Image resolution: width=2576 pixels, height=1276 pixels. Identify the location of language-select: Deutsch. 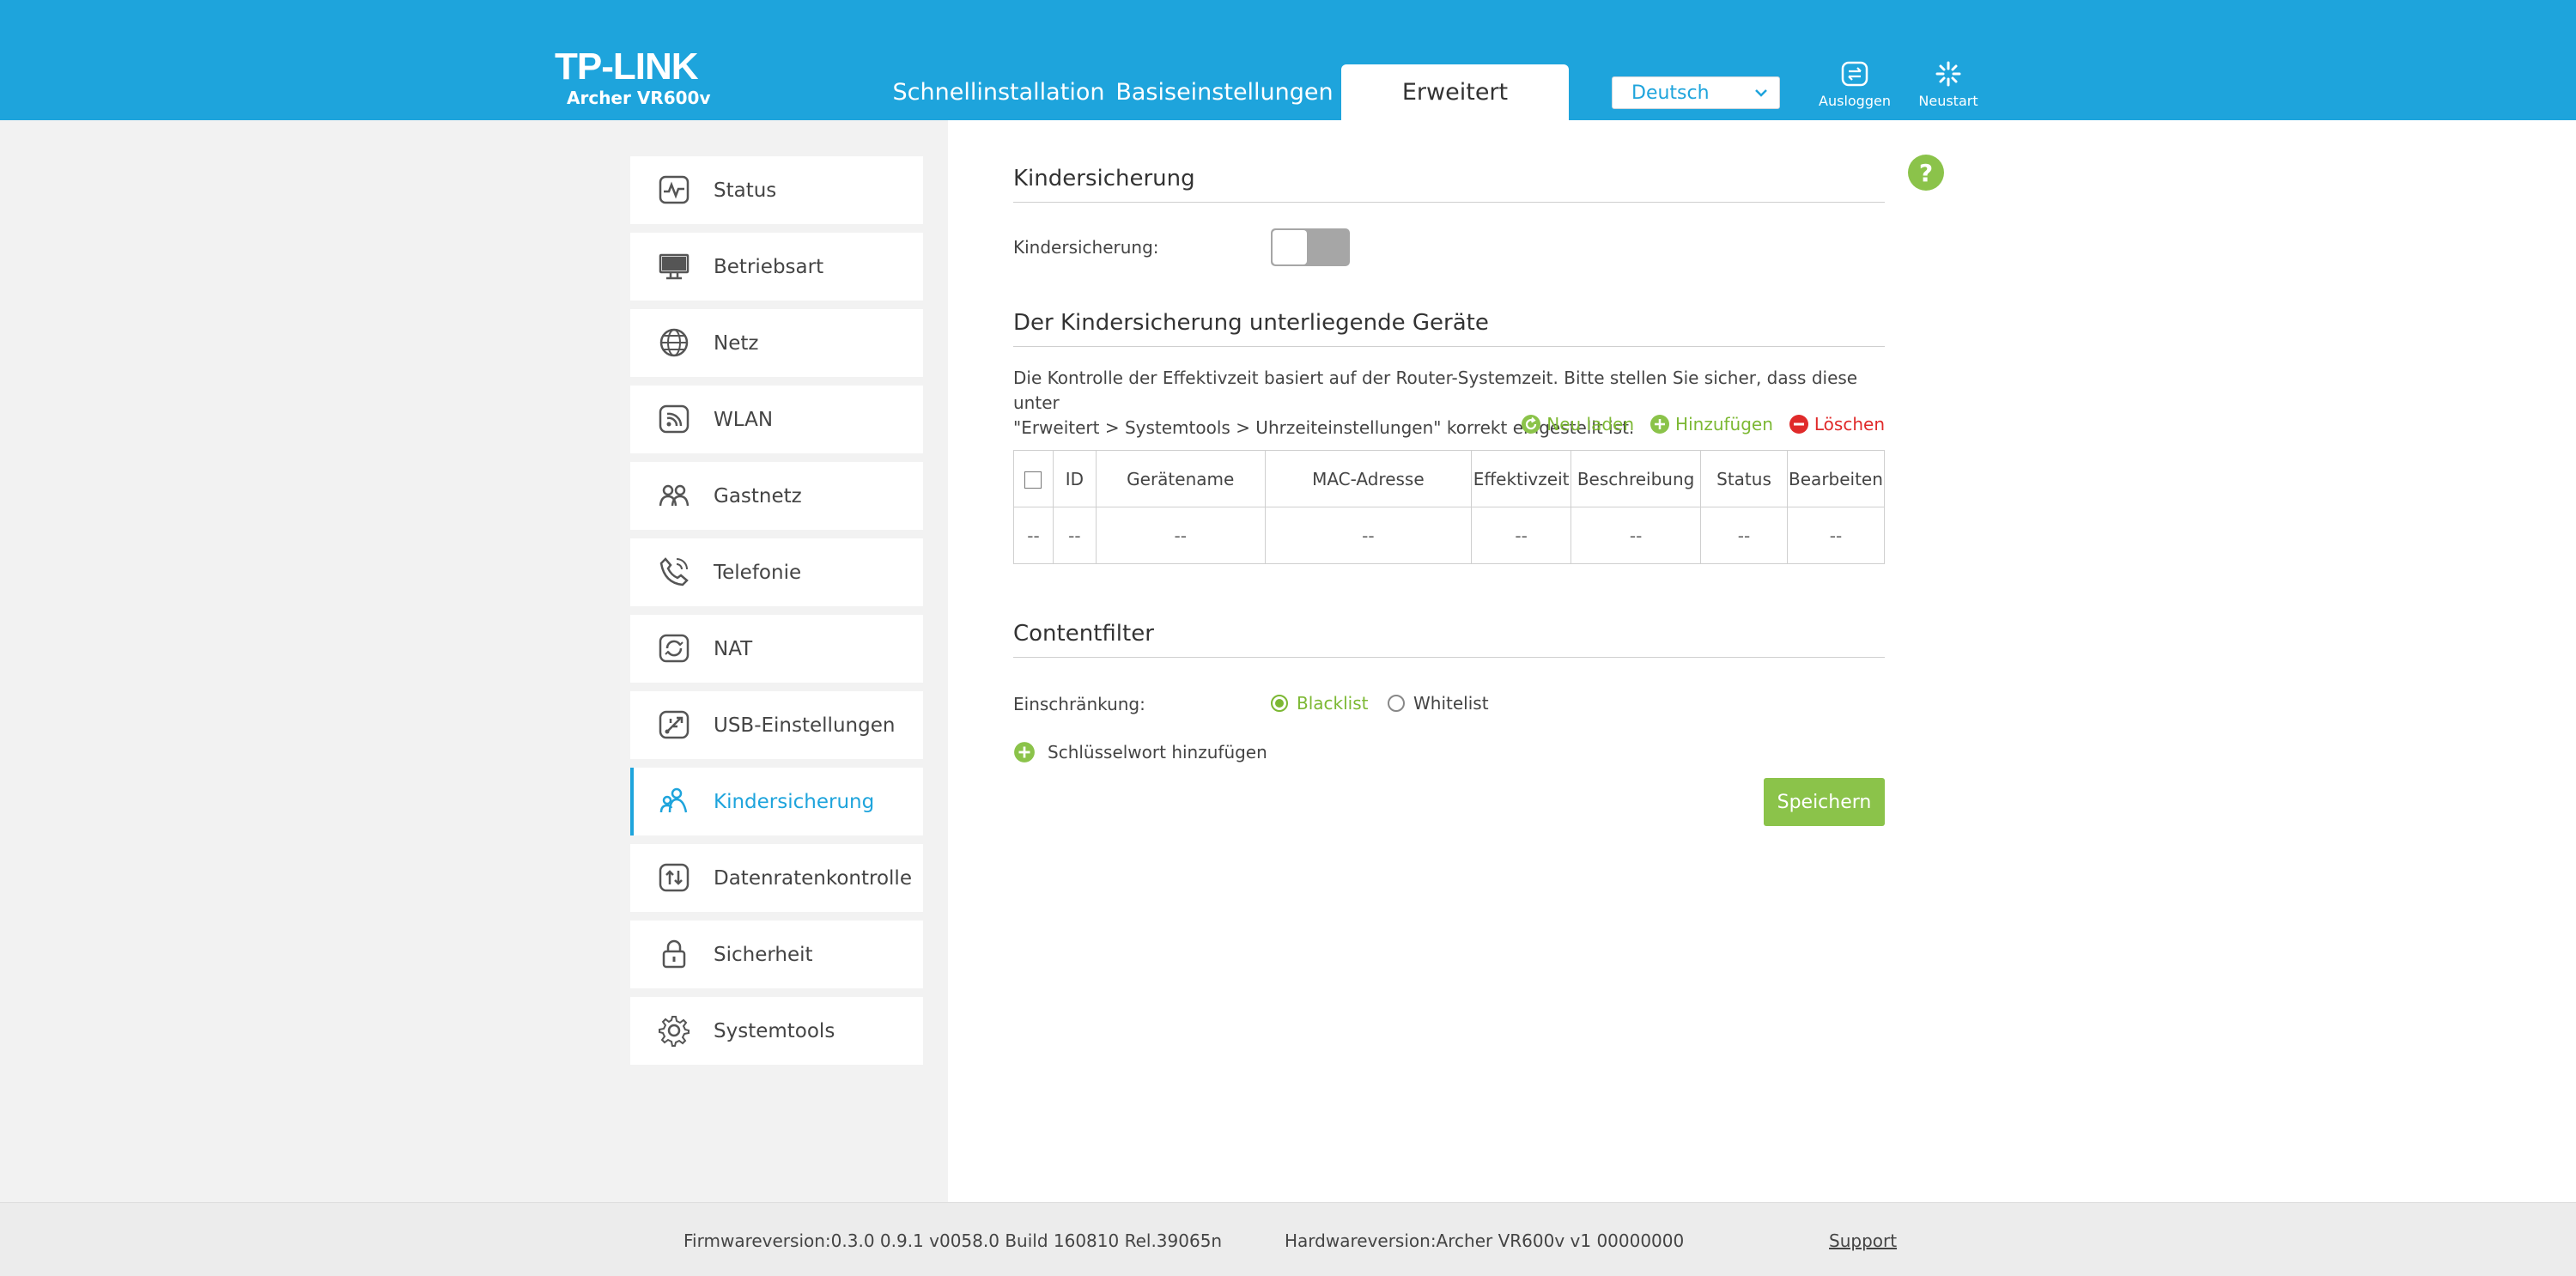
(1696, 92).